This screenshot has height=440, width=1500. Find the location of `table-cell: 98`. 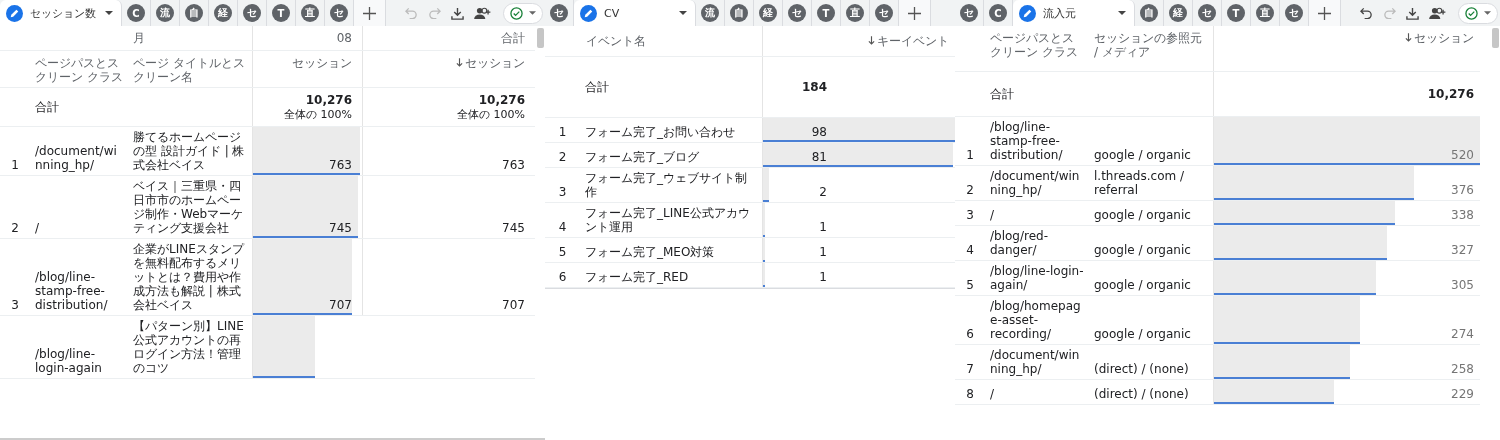

table-cell: 98 is located at coordinates (819, 132).